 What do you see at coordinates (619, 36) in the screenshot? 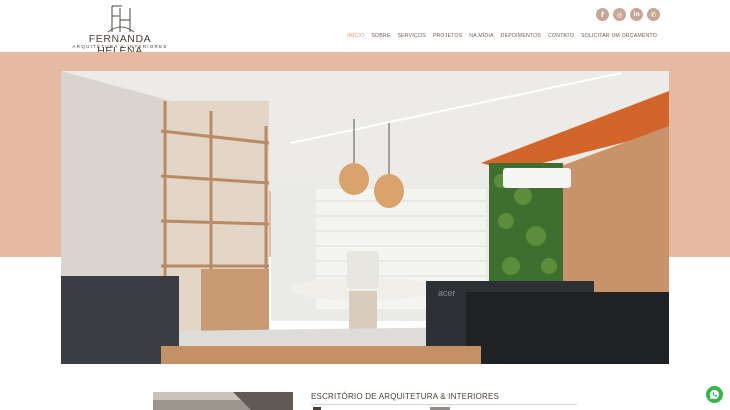
I see `nav-item-solicitar-orcamento: SOLICITAR UM ORÇAMENTO` at bounding box center [619, 36].